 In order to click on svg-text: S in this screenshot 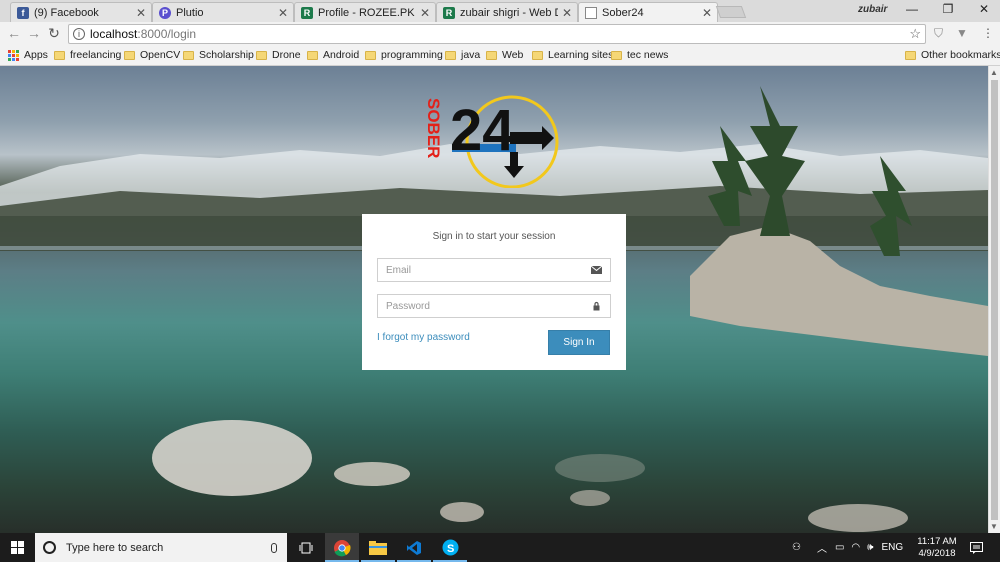, I will do `click(450, 549)`.